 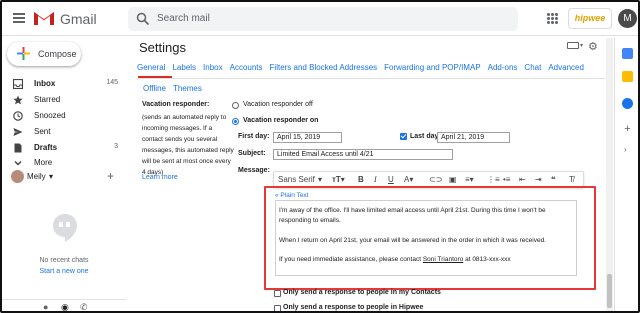 I want to click on vacation-off-label: Vacation responder off, so click(x=278, y=104).